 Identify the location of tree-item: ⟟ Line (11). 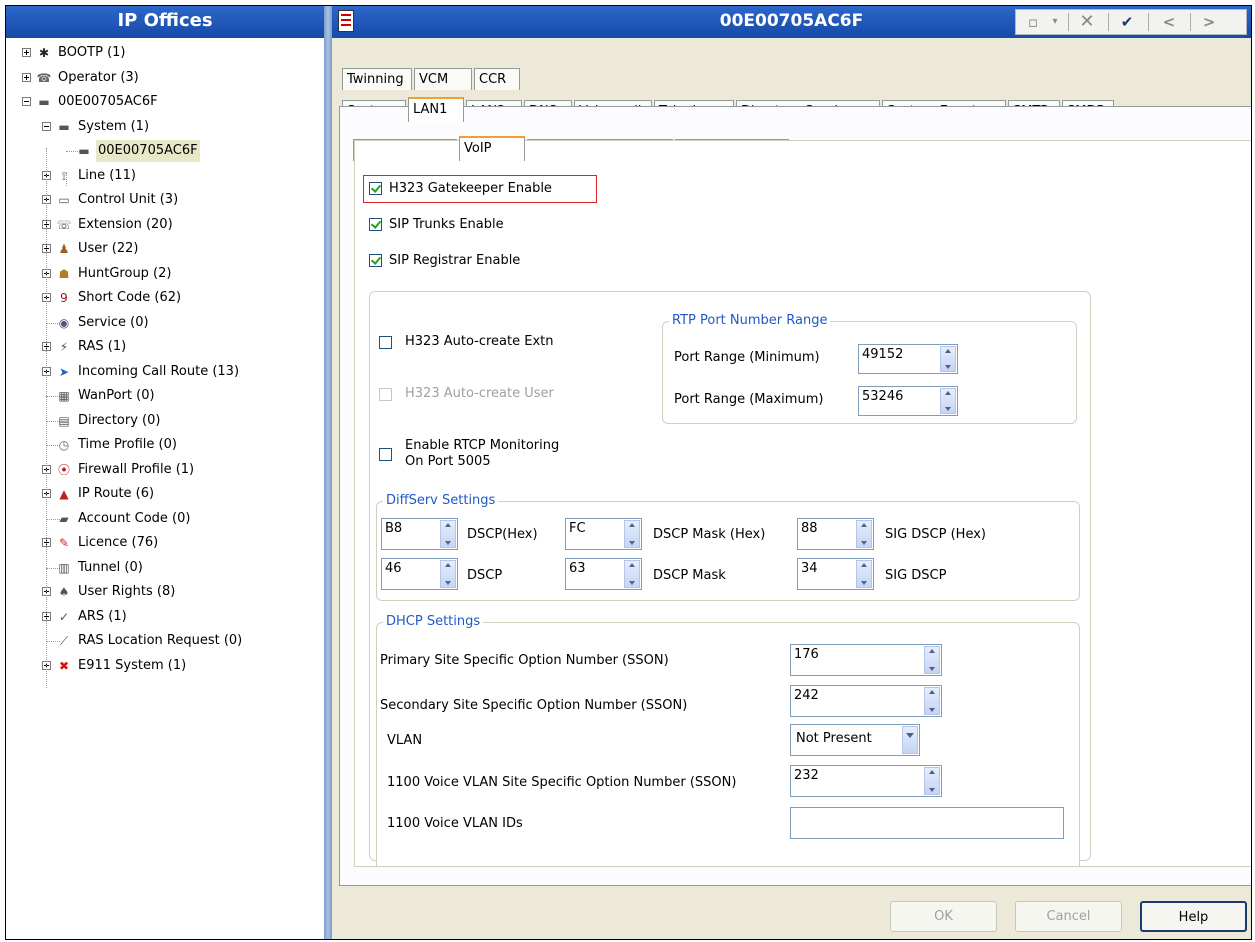
(165, 176).